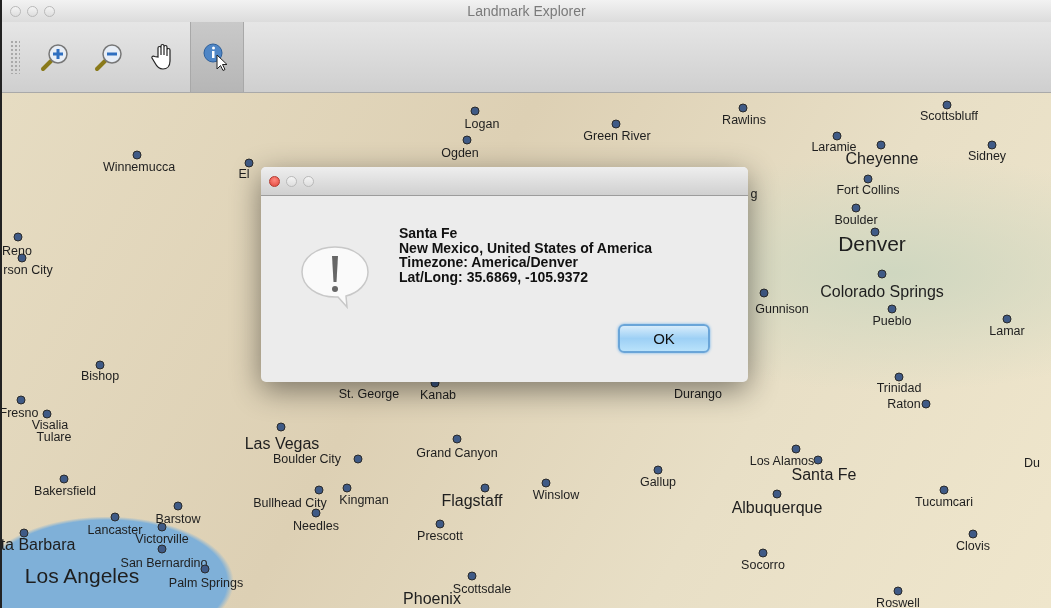  Describe the element at coordinates (754, 194) in the screenshot. I see `city-label: g` at that location.